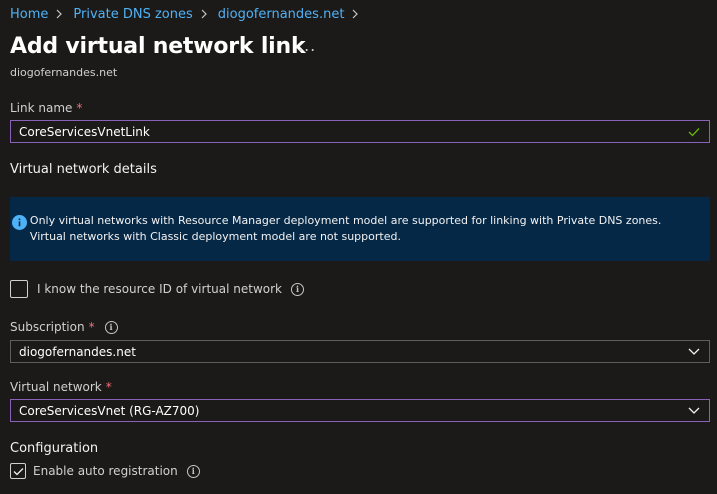 The image size is (717, 494). I want to click on auto-registration-label: Enable auto registration, so click(105, 471).